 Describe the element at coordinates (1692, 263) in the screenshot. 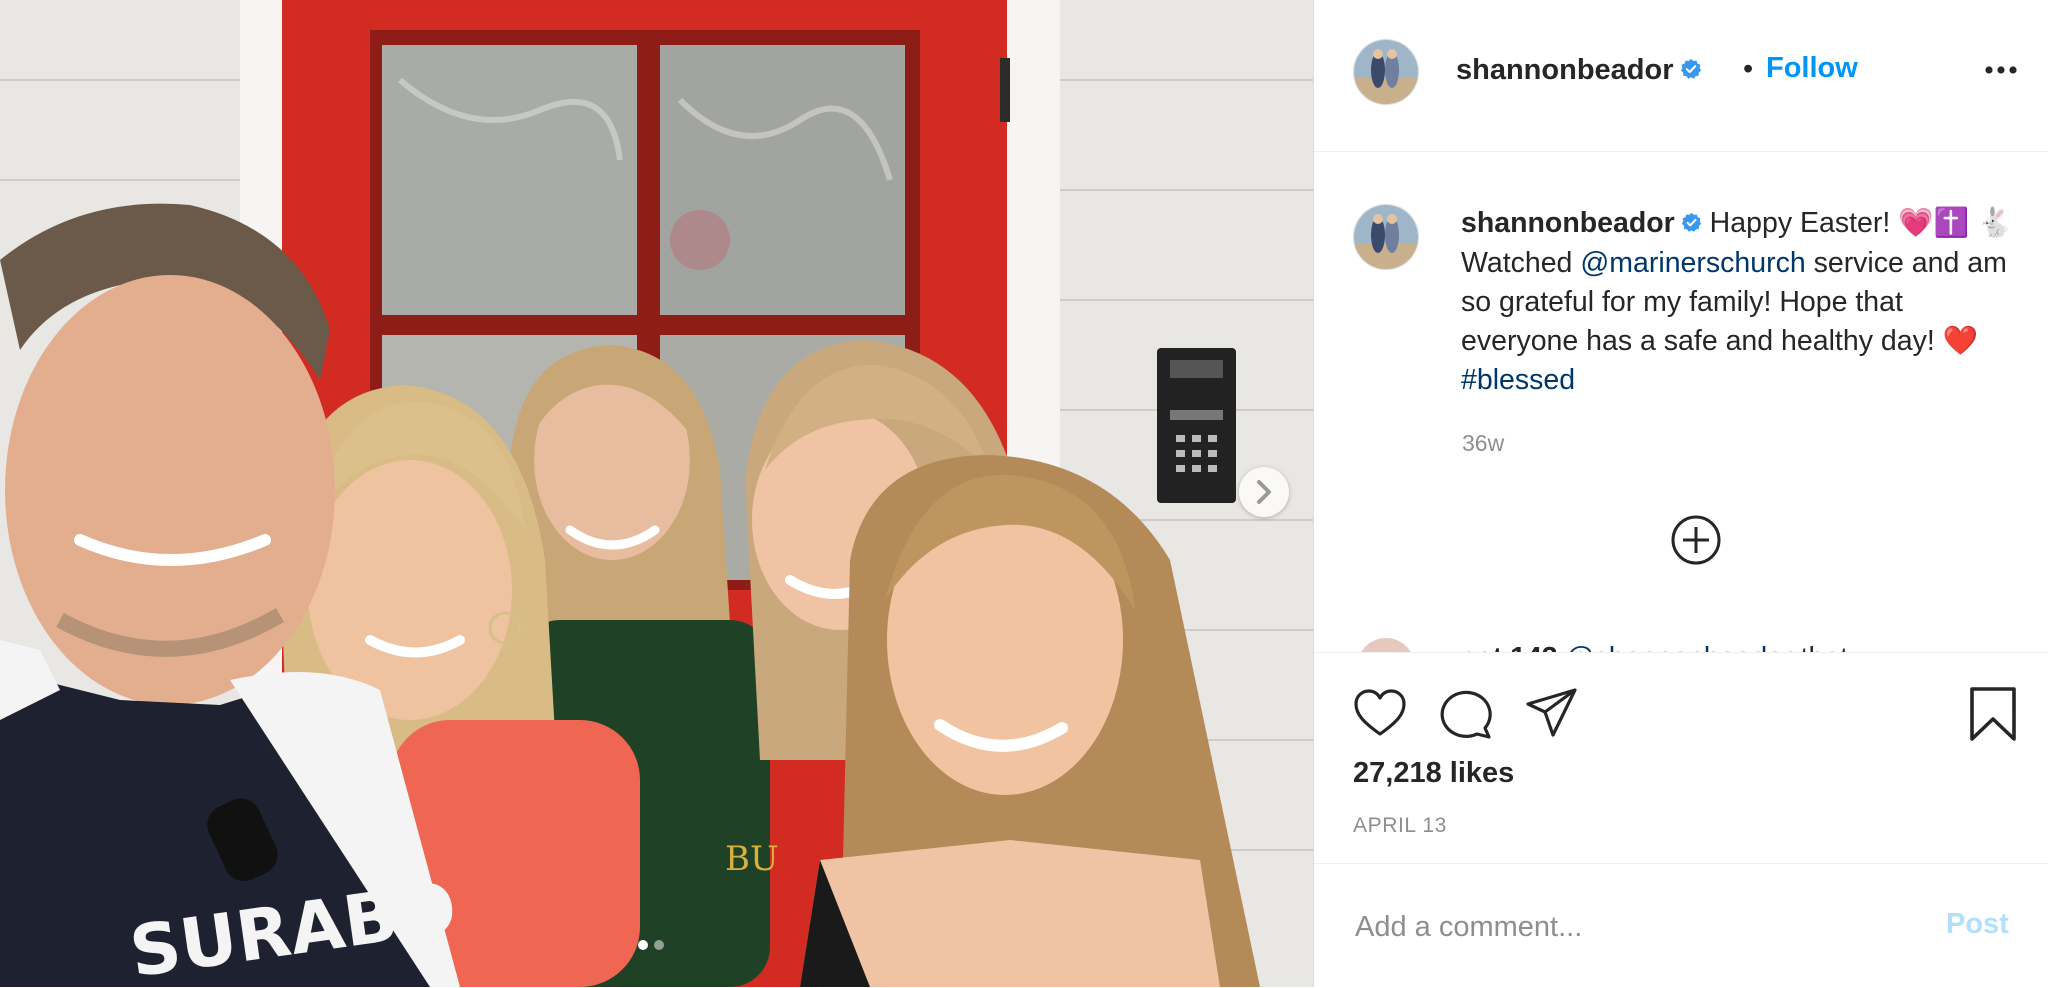

I see `mention-link: @marinerschurch` at that location.